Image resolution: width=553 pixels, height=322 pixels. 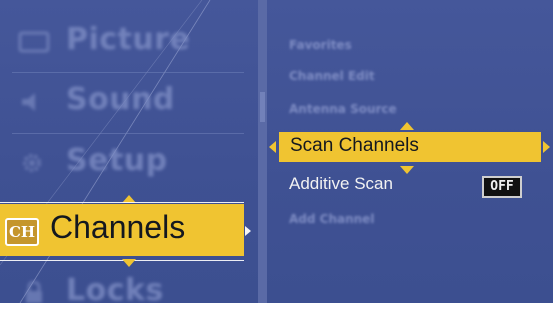 What do you see at coordinates (407, 170) in the screenshot?
I see `down-arrow-icon` at bounding box center [407, 170].